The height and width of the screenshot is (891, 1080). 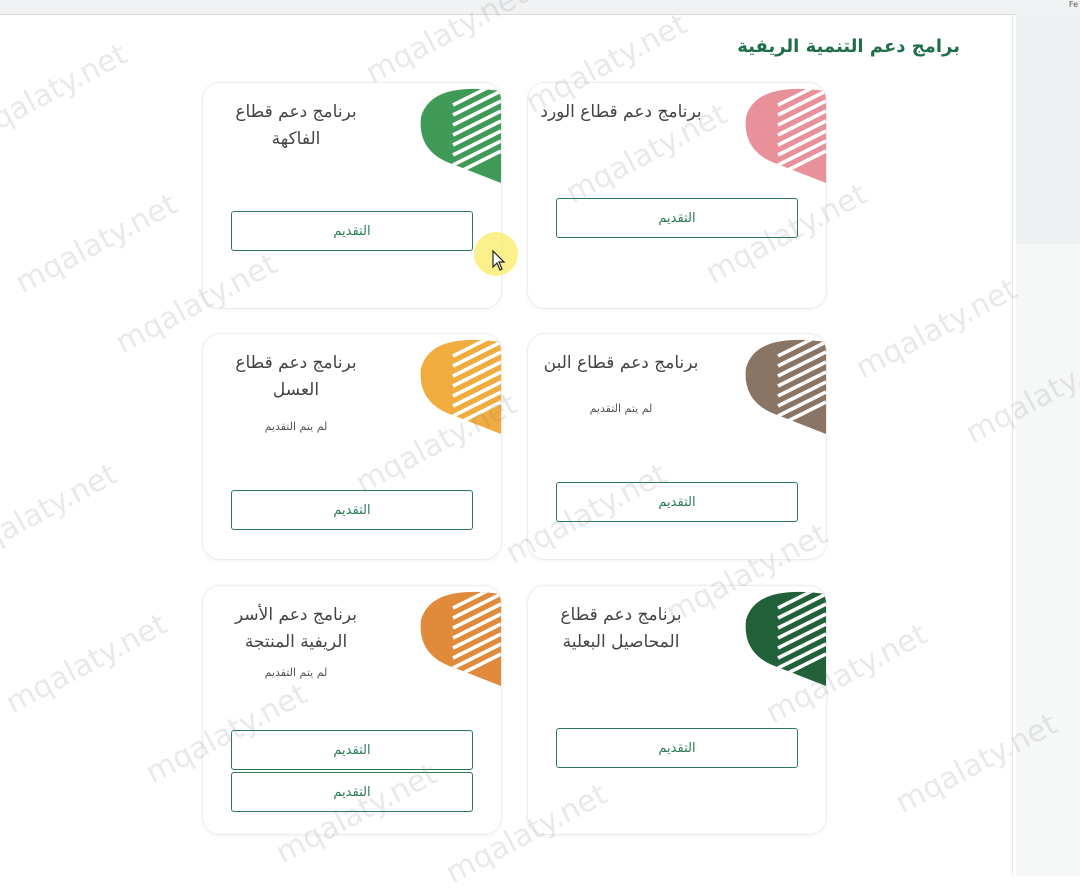 What do you see at coordinates (1012, 445) in the screenshot?
I see `content-divider` at bounding box center [1012, 445].